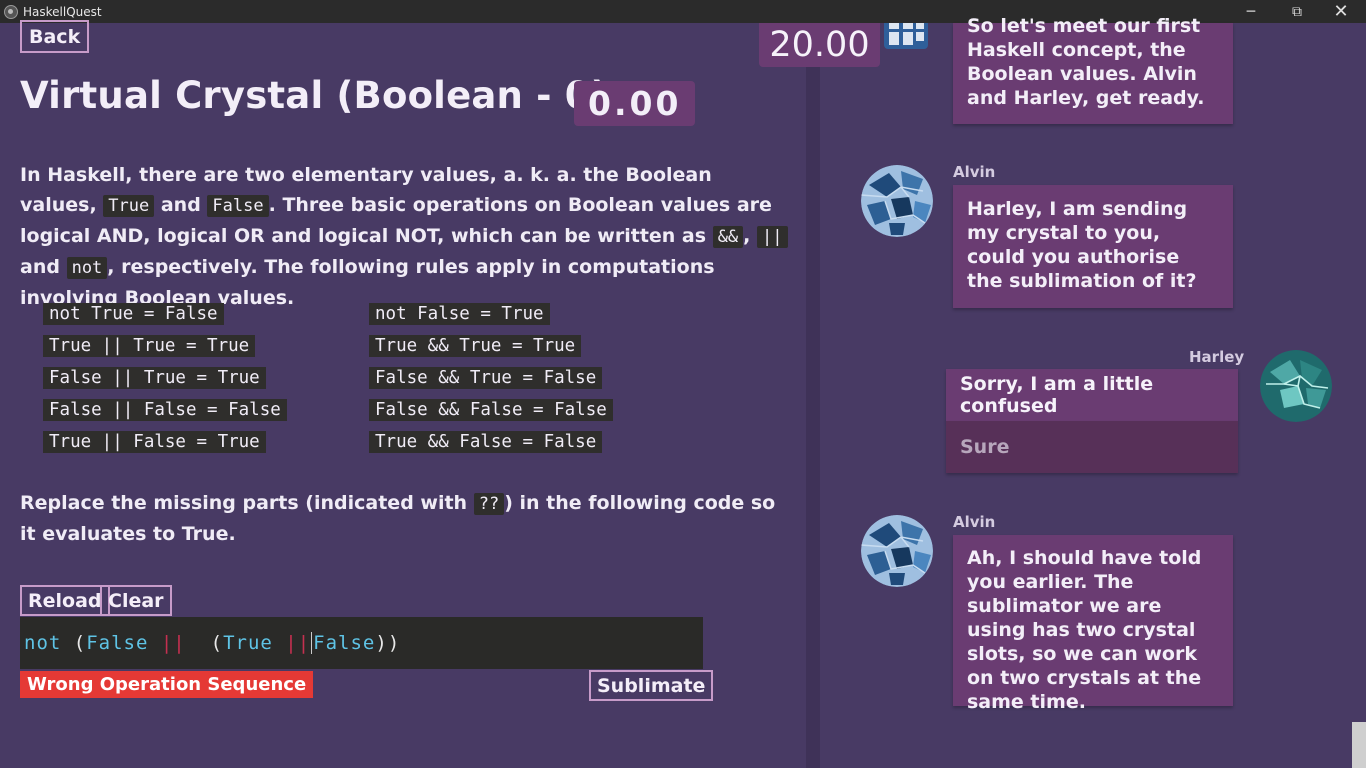  I want to click on currency-badge: 20.00, so click(819, 45).